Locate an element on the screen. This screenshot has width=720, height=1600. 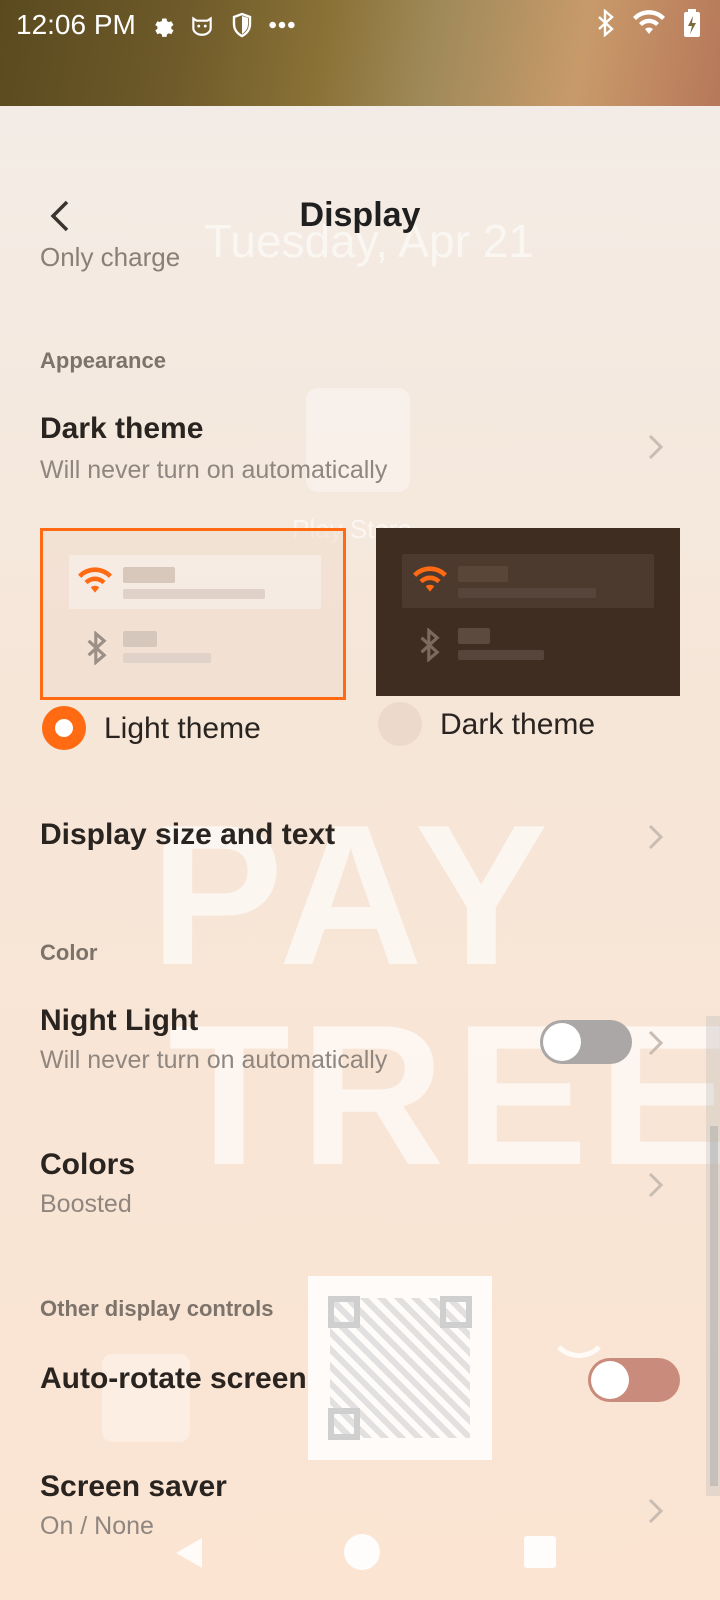
display-size-row: Display size and text is located at coordinates (360, 838).